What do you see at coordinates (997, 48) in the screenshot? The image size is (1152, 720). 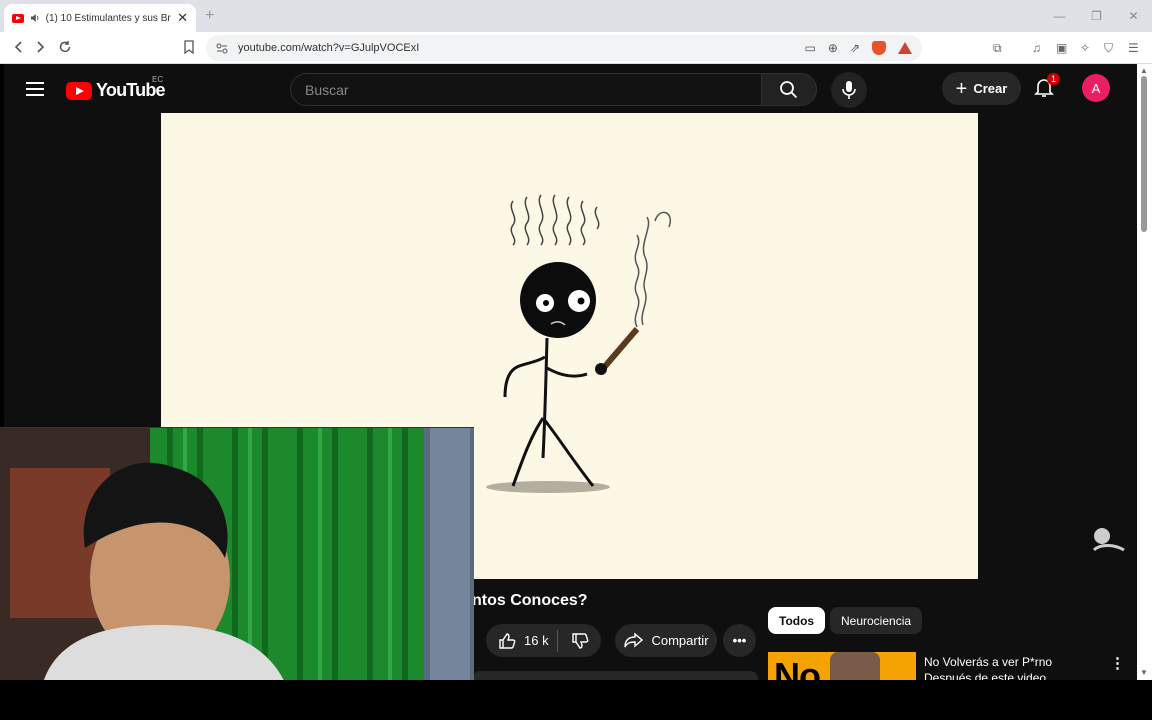 I see `sidebar-toggle-icon: ⧉` at bounding box center [997, 48].